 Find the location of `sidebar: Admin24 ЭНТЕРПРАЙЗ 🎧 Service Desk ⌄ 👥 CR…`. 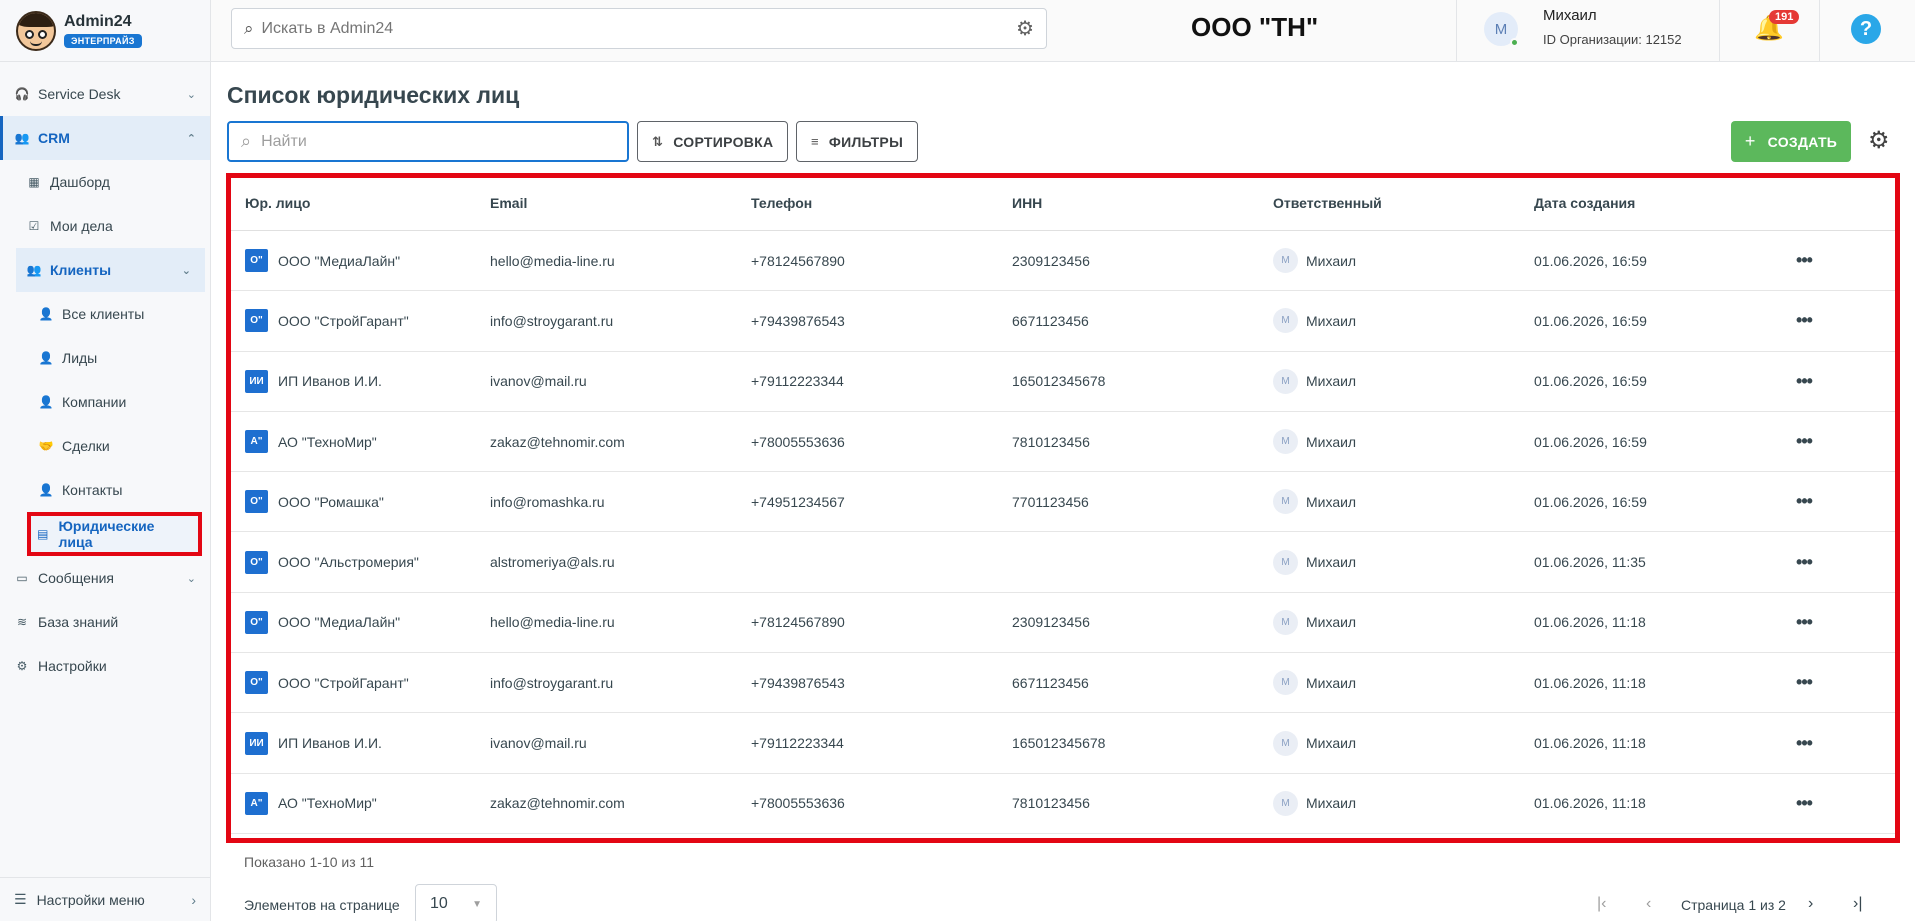

sidebar: Admin24 ЭНТЕРПРАЙЗ 🎧 Service Desk ⌄ 👥 CR… is located at coordinates (105, 460).